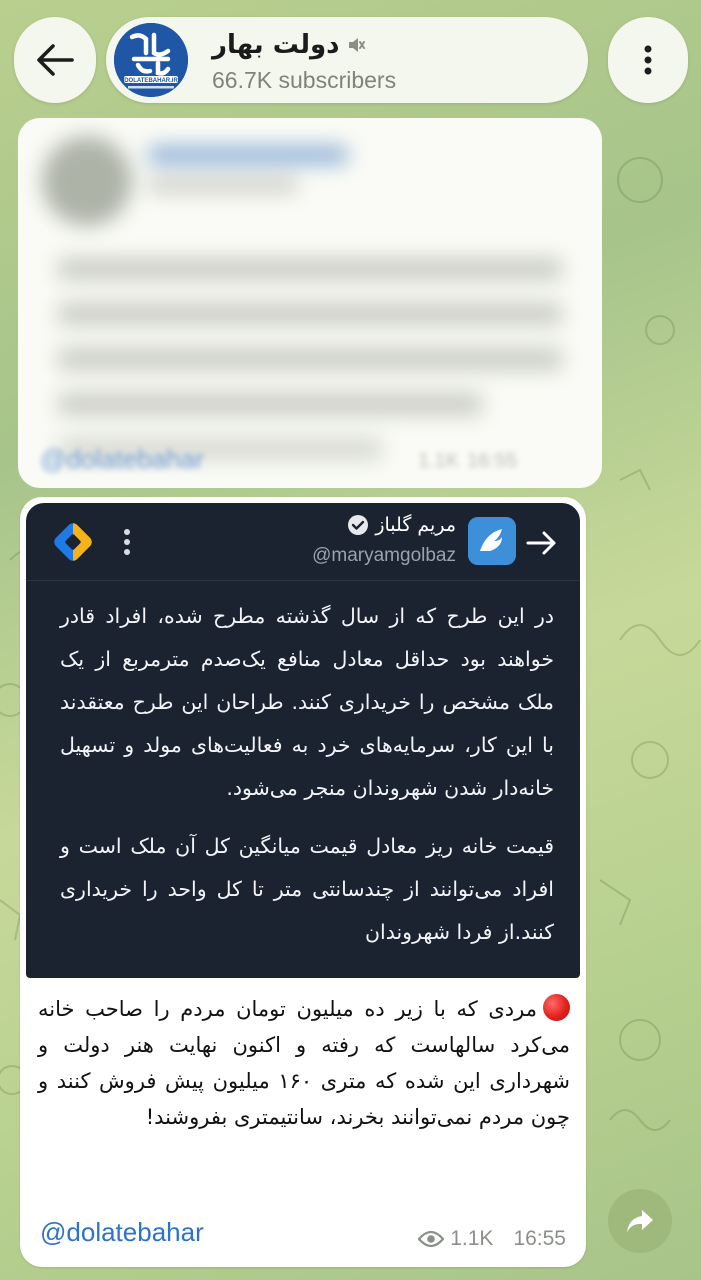  I want to click on subscriber-count: 66.7K subscribers, so click(304, 80).